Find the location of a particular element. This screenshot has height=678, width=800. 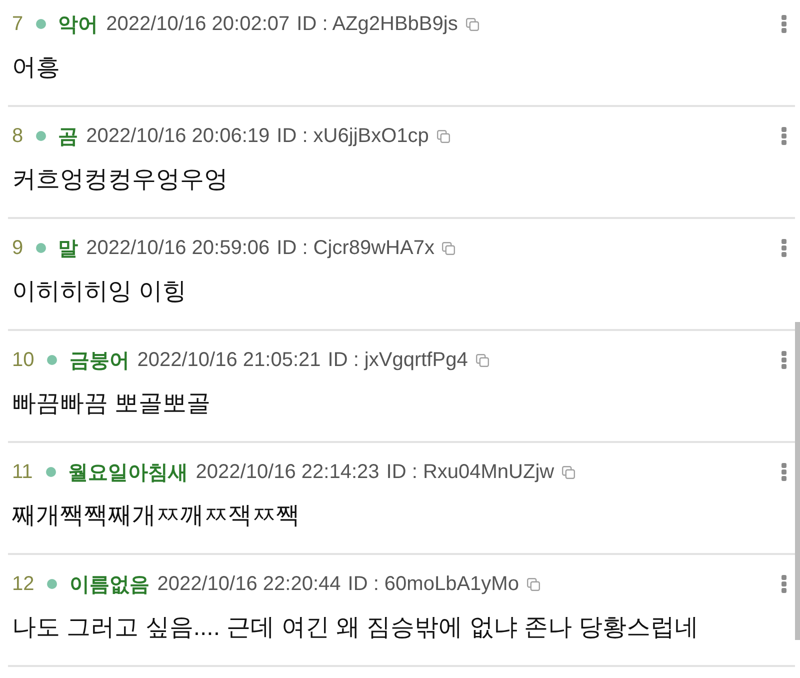

author-name: 말 is located at coordinates (68, 249).